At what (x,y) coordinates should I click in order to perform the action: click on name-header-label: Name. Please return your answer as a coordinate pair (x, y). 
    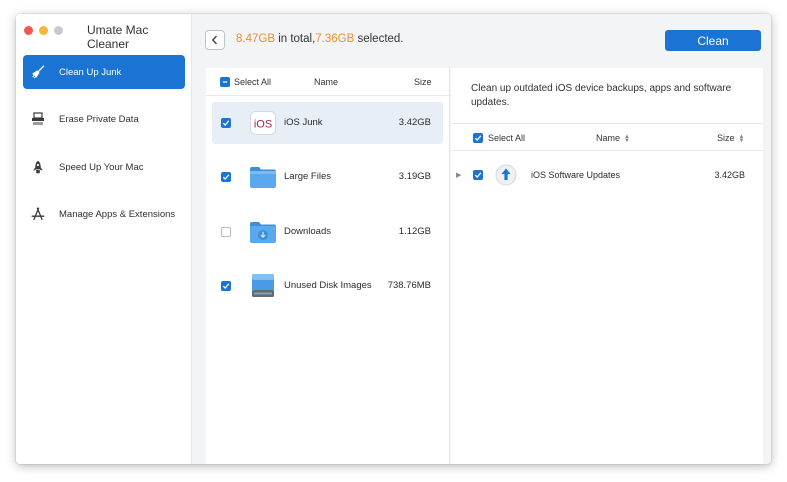
    Looking at the image, I should click on (608, 138).